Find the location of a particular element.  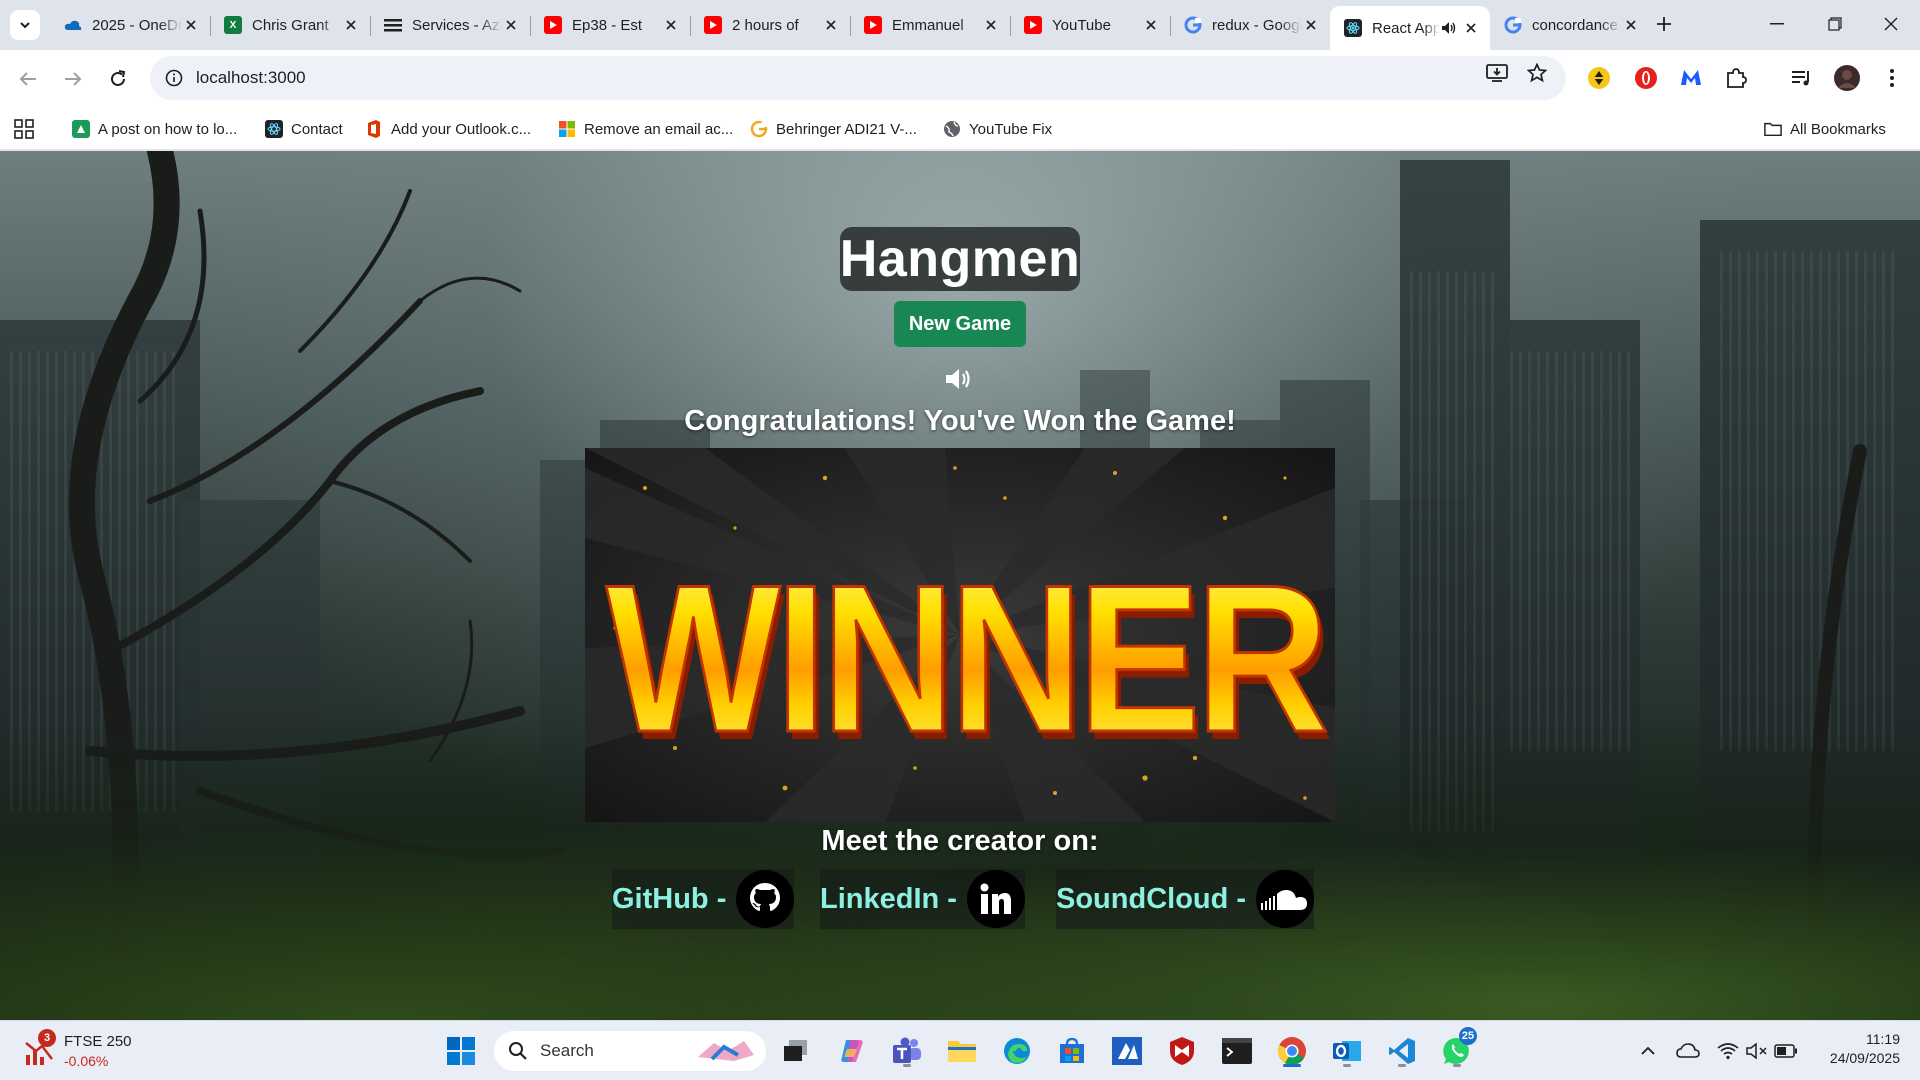

azure-app-button is located at coordinates (1127, 1051).